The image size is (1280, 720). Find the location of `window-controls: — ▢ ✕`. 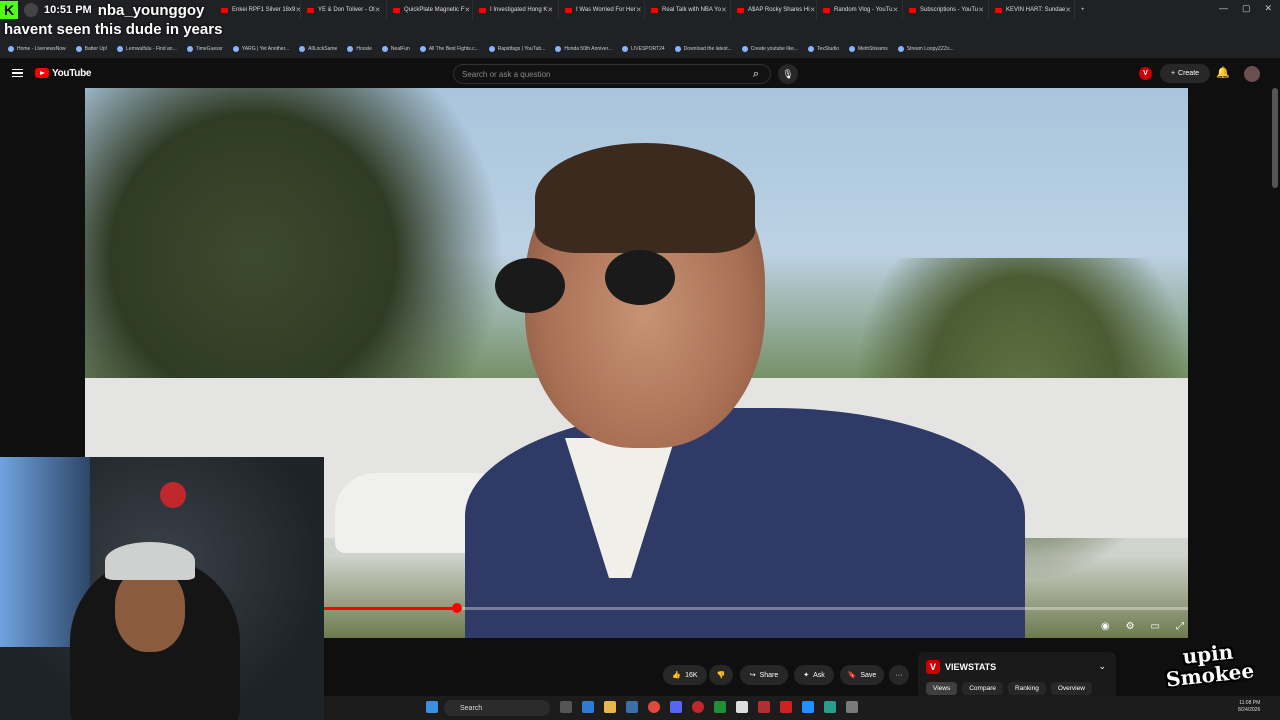

window-controls: — ▢ ✕ is located at coordinates (1245, 8).